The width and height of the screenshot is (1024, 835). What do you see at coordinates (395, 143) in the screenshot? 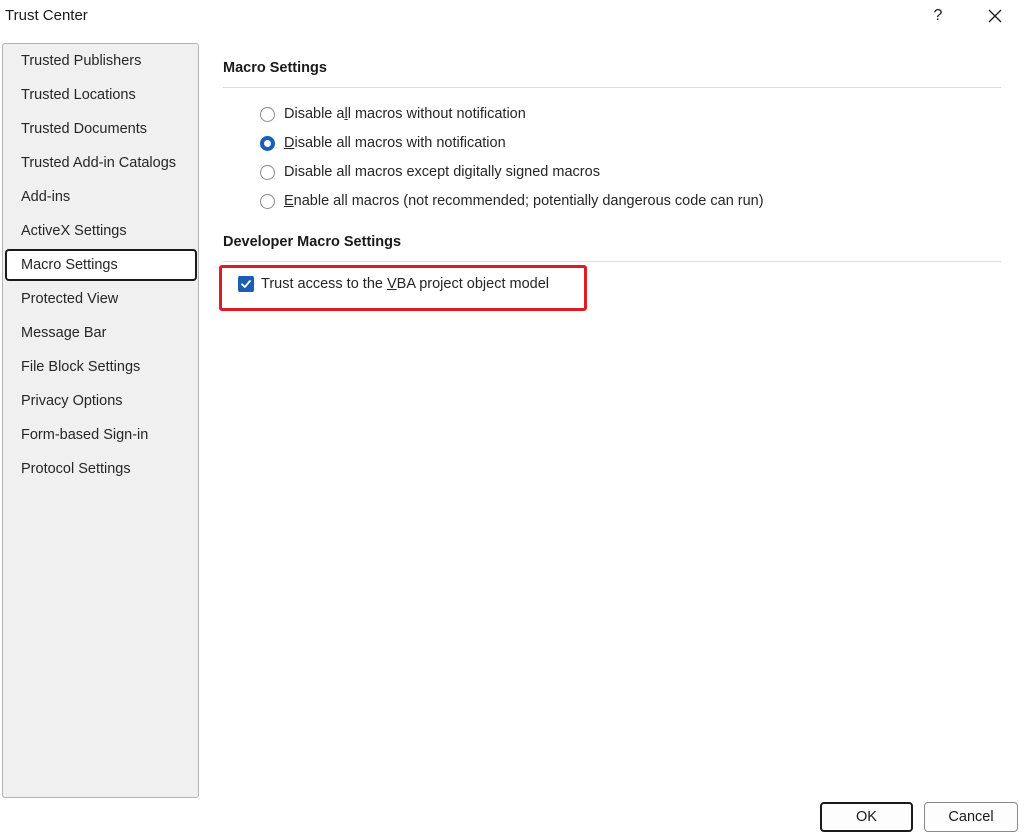
I see `option-label: Disable all macros with notification` at bounding box center [395, 143].